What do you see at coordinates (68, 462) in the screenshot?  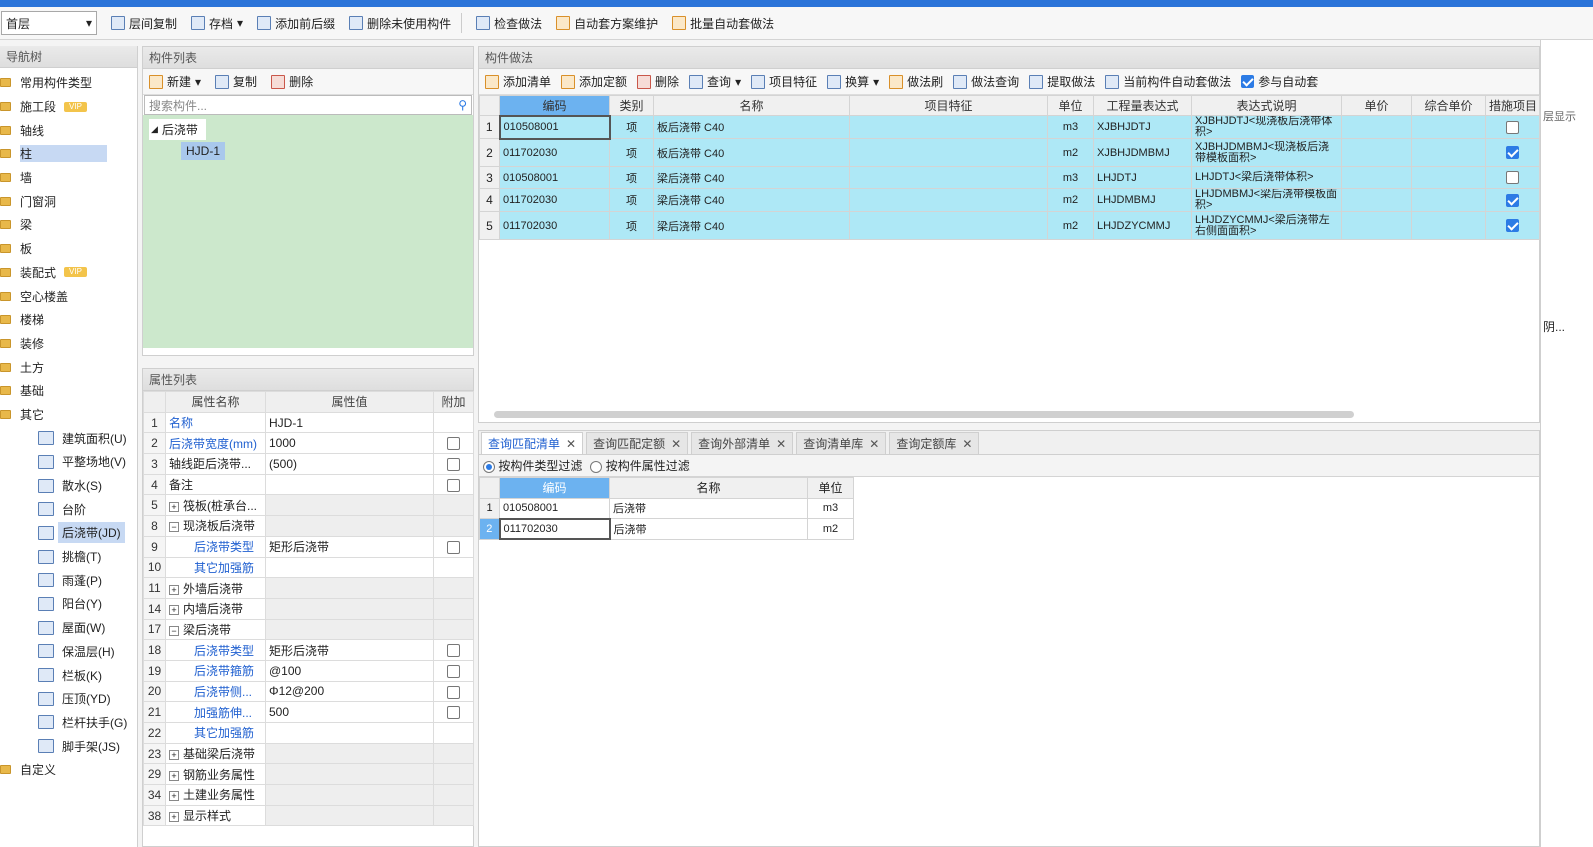 I see `nav-subitem: 平整场地(V)` at bounding box center [68, 462].